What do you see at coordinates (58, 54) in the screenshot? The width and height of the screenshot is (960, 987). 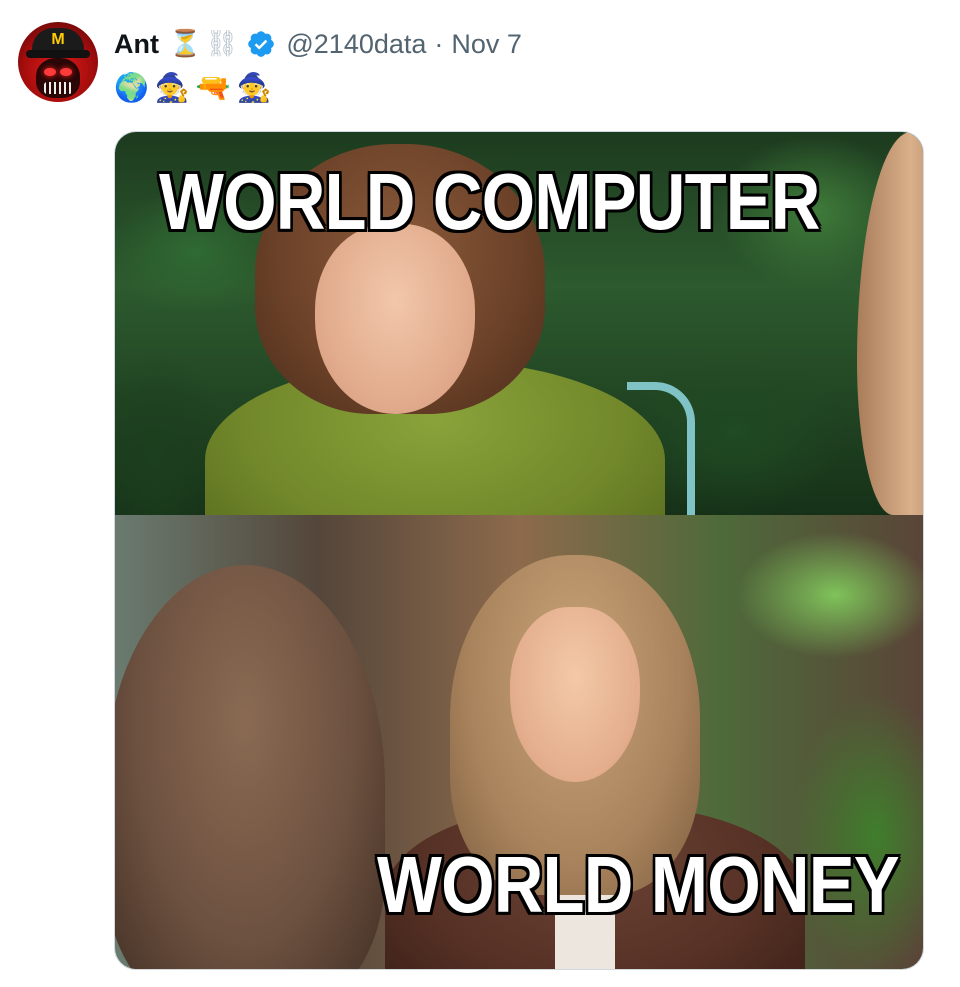 I see `cap-bill-shape` at bounding box center [58, 54].